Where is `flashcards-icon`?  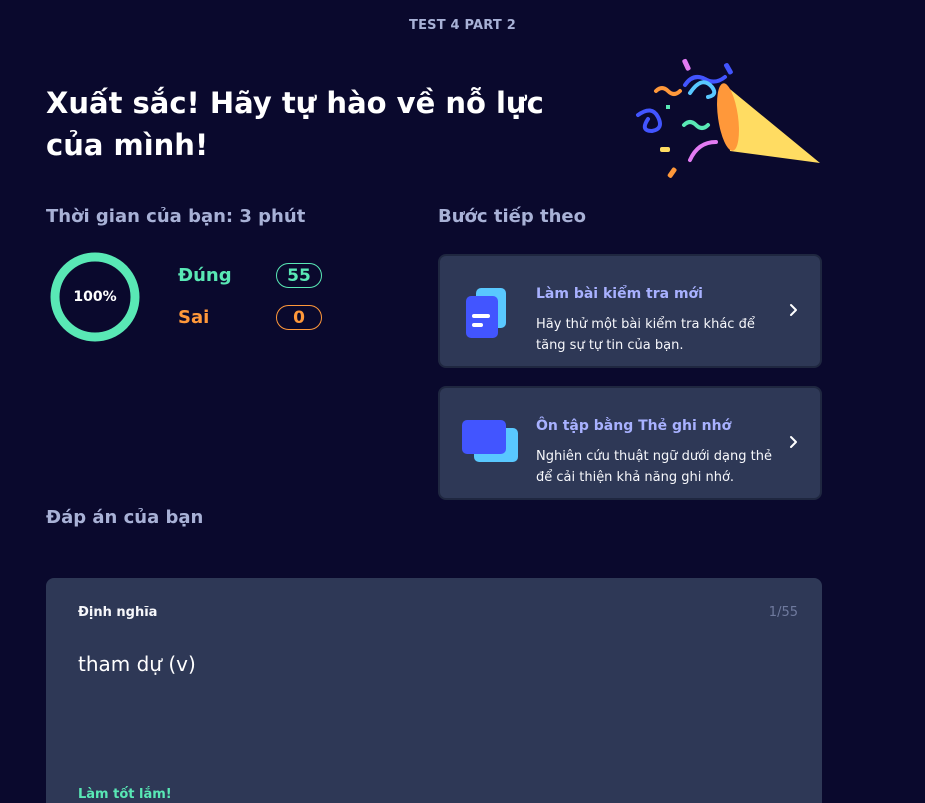 flashcards-icon is located at coordinates (490, 441).